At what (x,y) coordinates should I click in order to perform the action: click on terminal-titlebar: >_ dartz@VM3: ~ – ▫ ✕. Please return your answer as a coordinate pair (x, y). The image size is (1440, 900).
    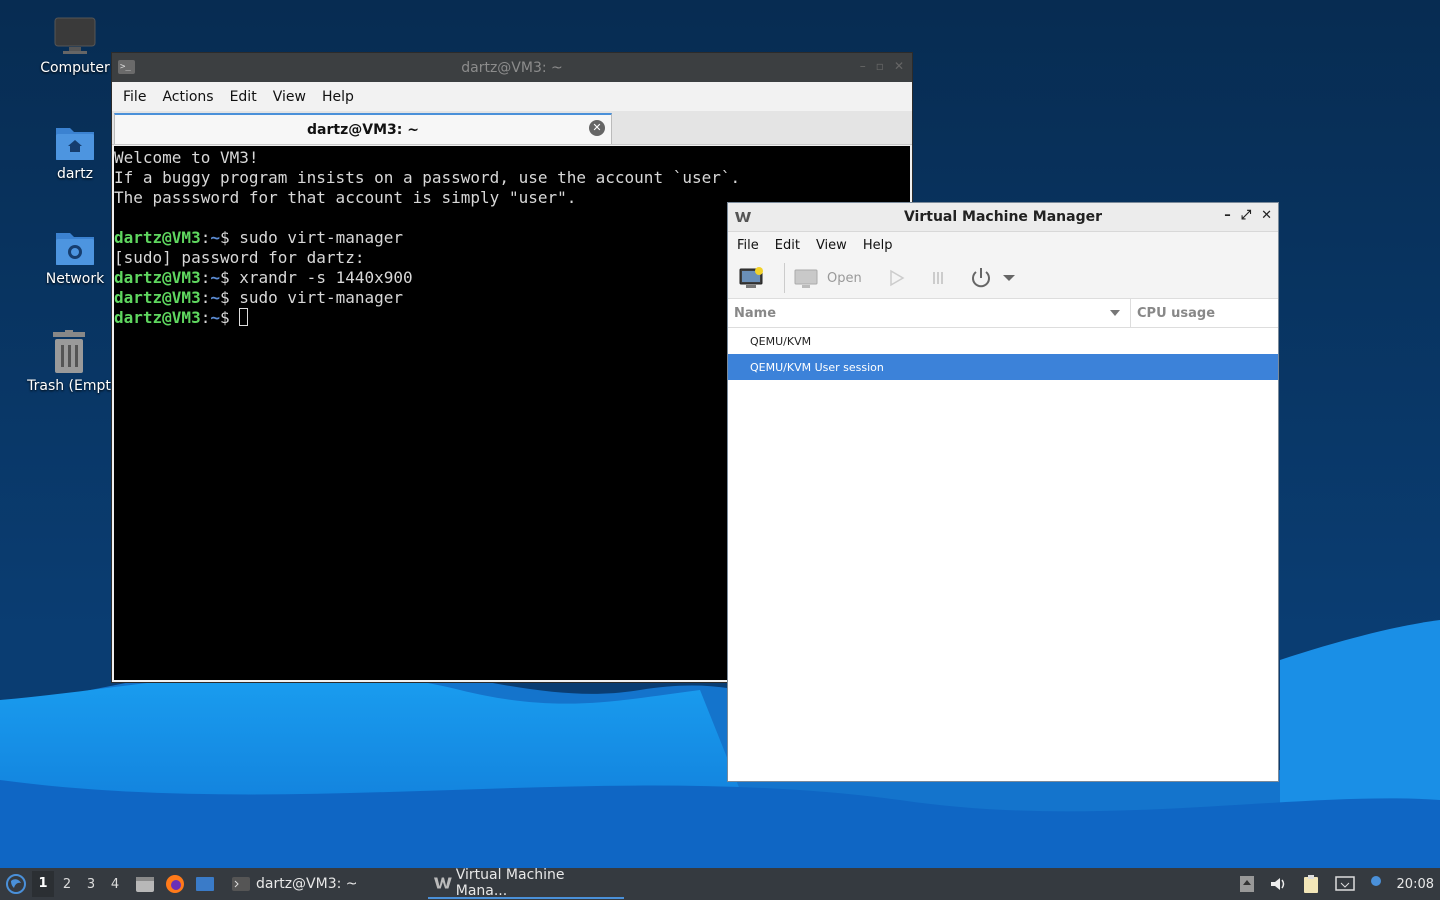
    Looking at the image, I should click on (512, 67).